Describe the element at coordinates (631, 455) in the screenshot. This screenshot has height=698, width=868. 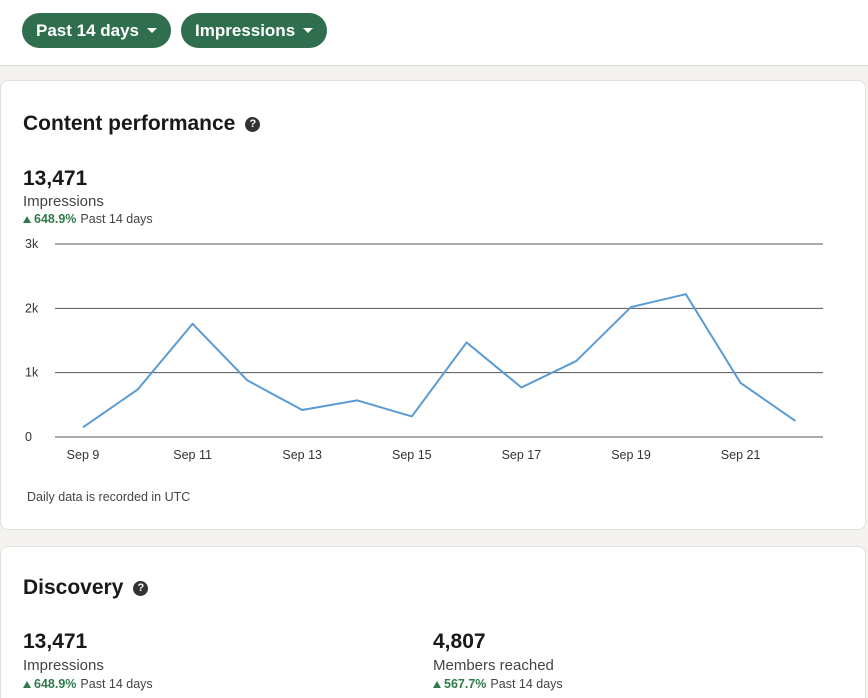
I see `x-tick-label: Sep 19` at that location.